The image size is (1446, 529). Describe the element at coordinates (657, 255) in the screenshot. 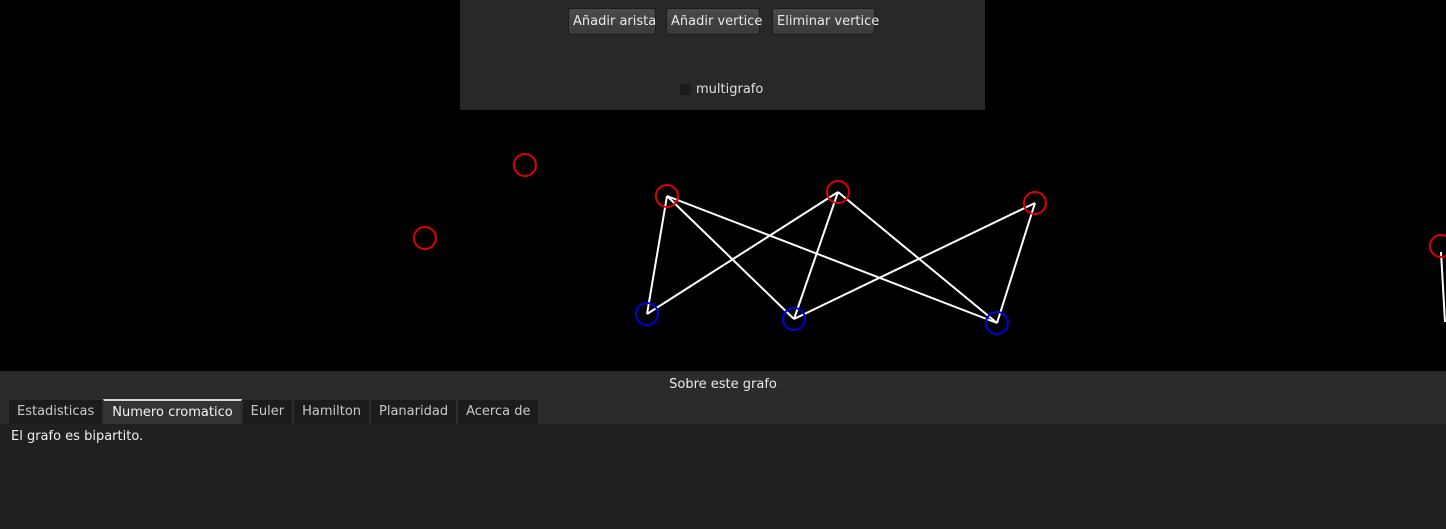

I see `edge-r1-b1` at that location.